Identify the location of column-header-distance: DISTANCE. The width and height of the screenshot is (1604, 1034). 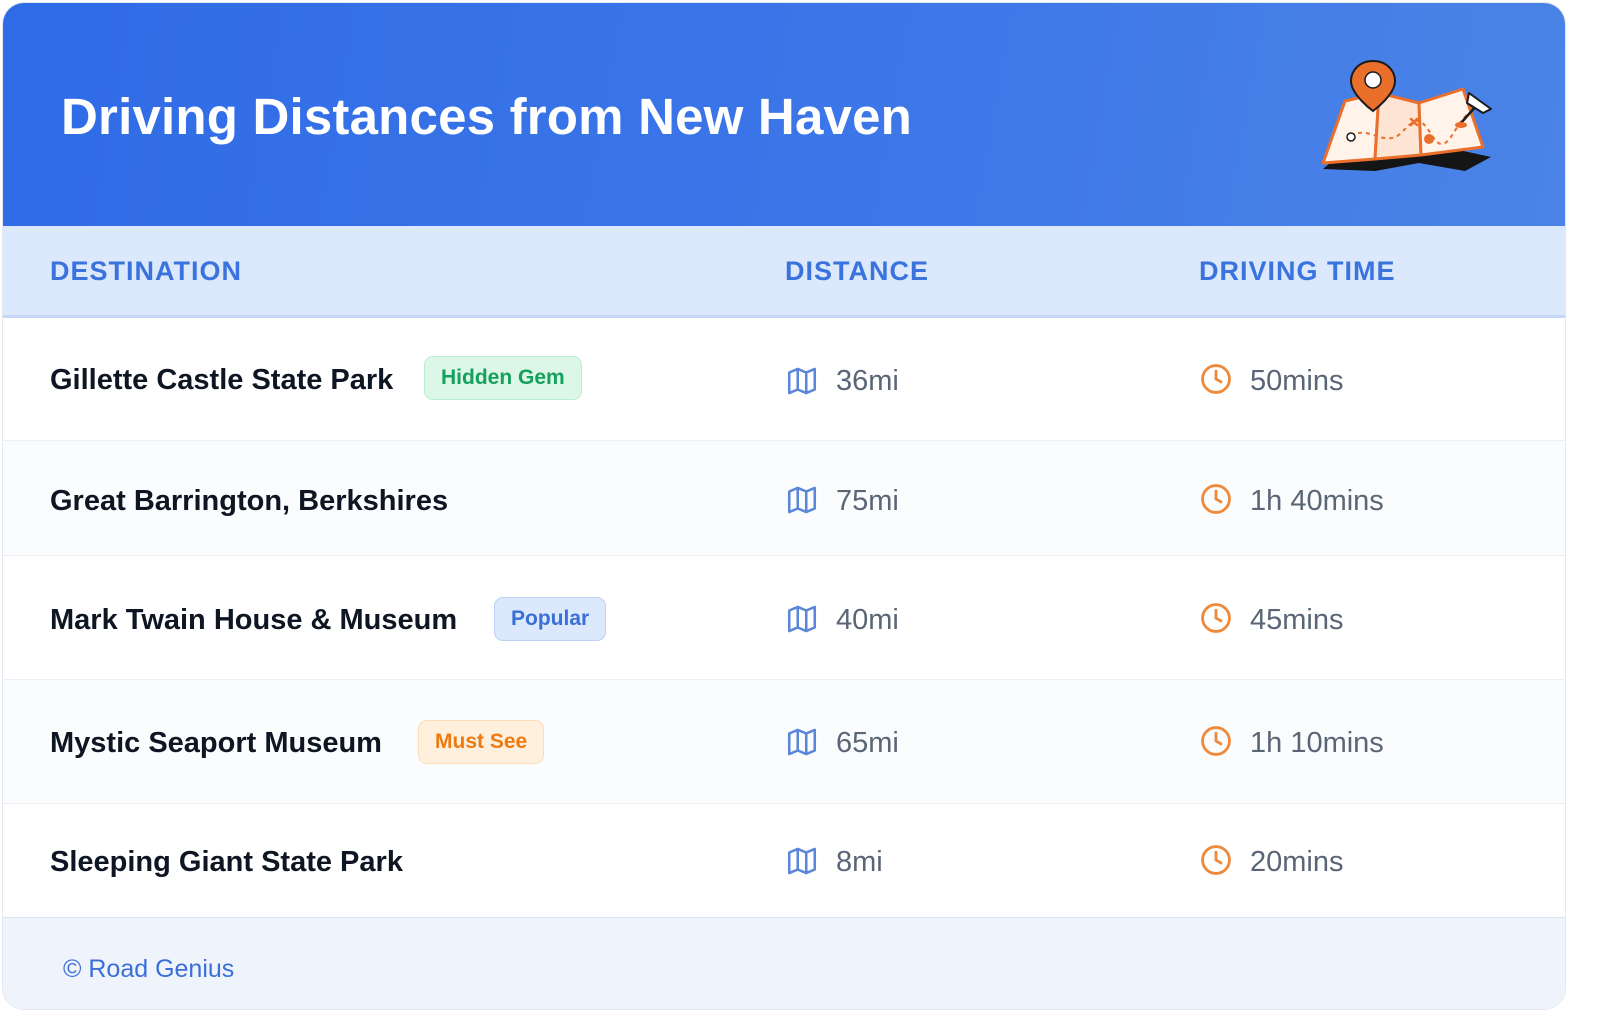
(857, 271).